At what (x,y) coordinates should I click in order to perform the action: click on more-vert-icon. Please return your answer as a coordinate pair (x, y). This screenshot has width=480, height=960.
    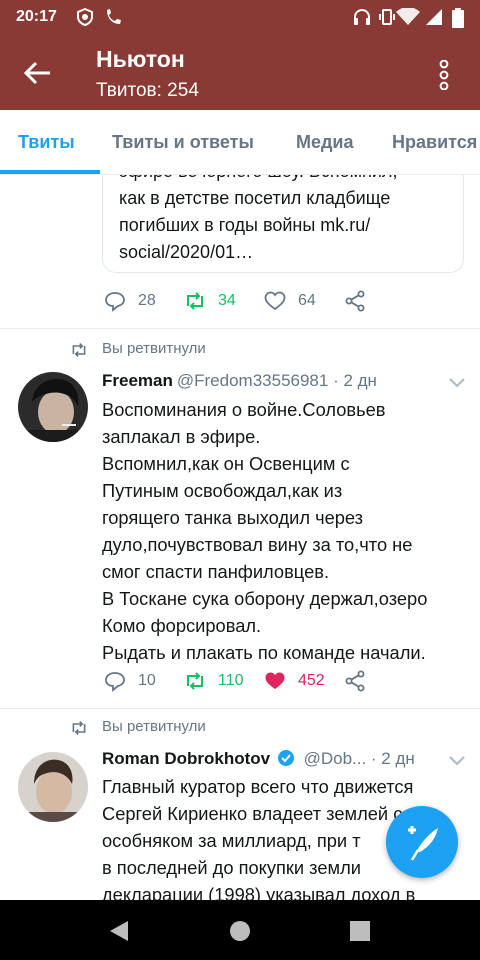
    Looking at the image, I should click on (444, 75).